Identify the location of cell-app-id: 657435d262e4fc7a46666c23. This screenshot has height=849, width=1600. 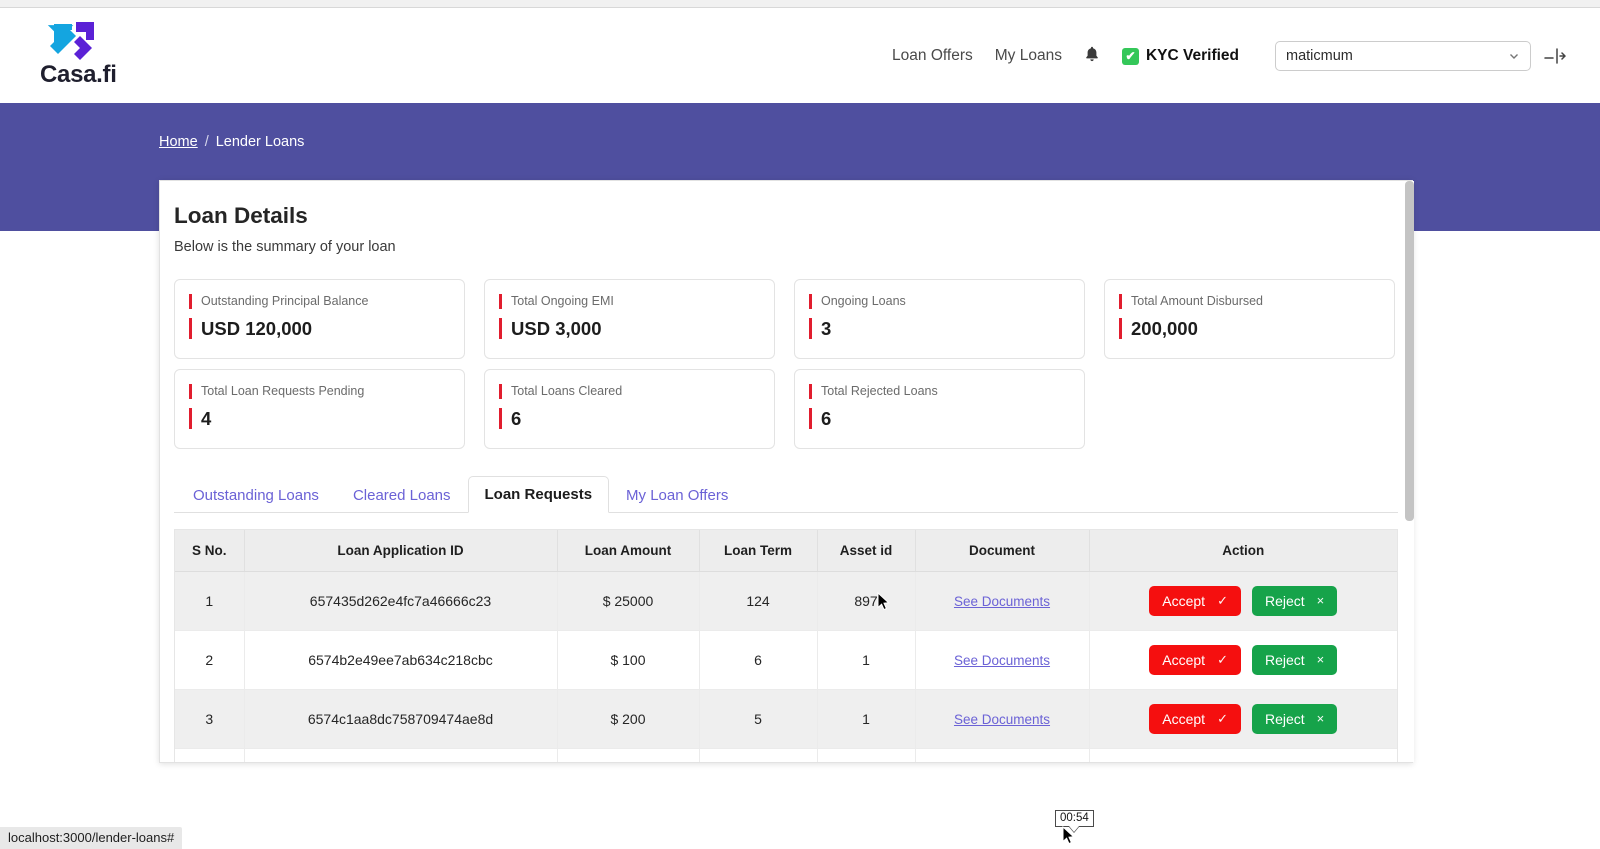
(401, 601).